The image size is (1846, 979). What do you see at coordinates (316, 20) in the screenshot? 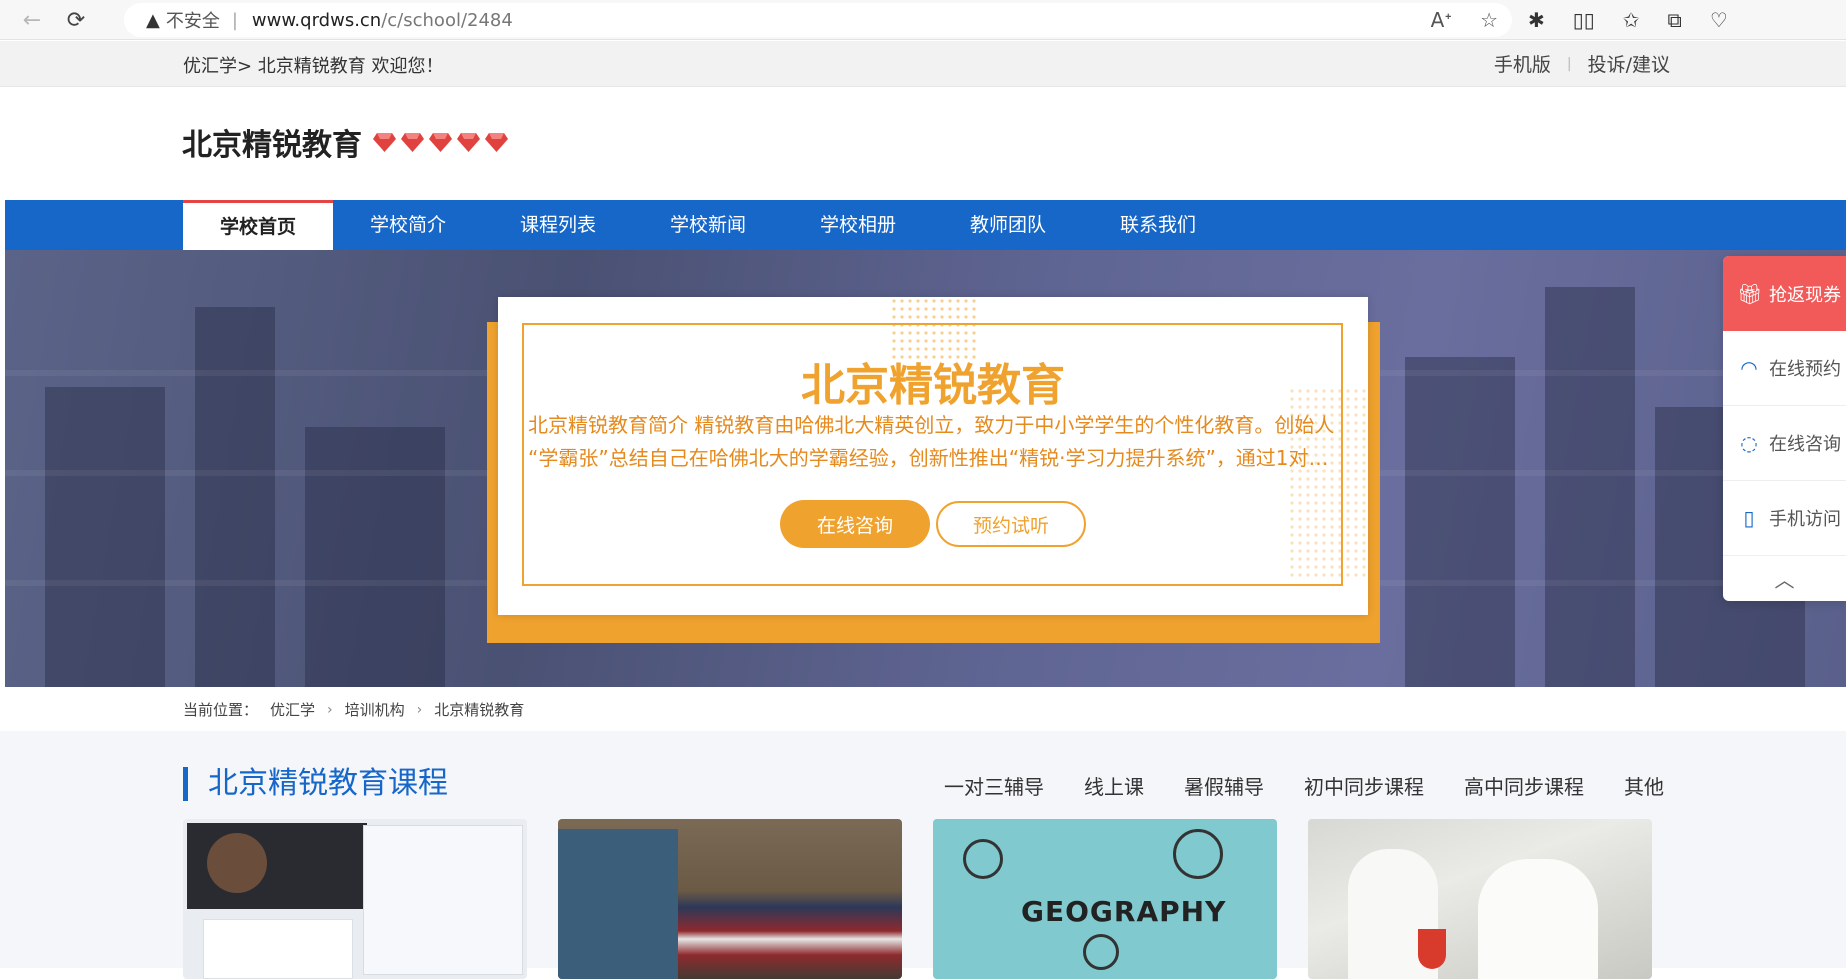
I see `url-host: www.qrdws.cn` at bounding box center [316, 20].